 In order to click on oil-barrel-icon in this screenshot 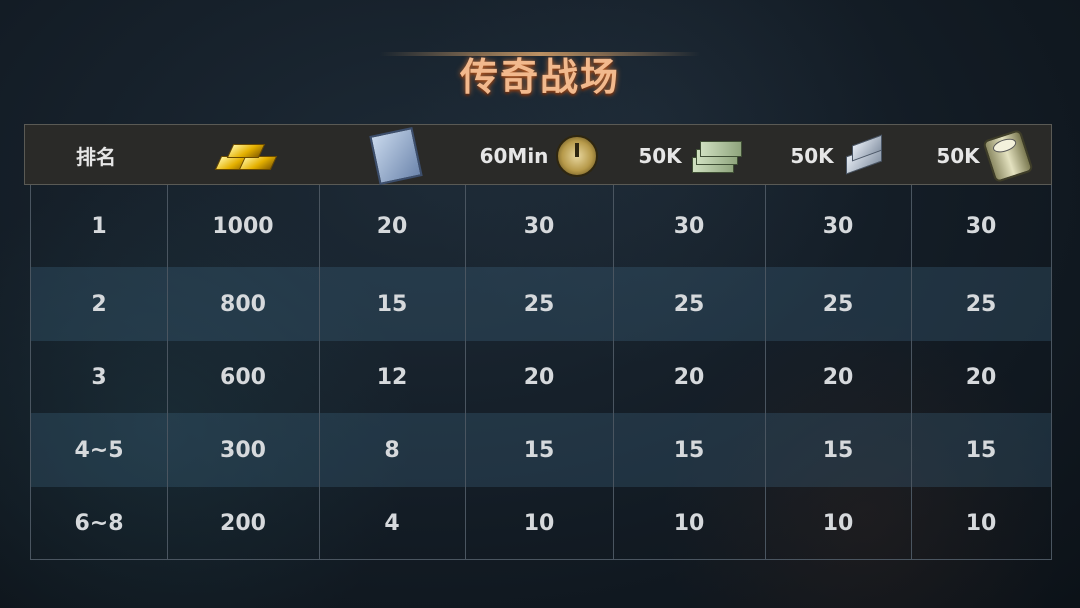, I will do `click(1007, 155)`.